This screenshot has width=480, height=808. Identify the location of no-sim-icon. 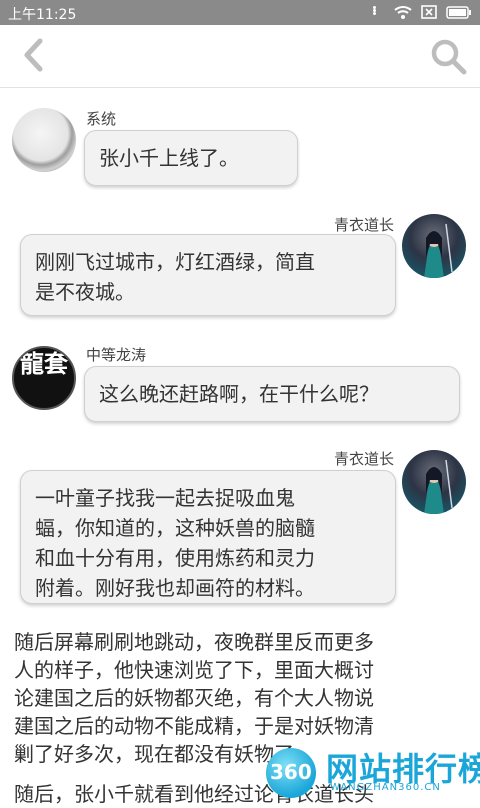
(429, 12).